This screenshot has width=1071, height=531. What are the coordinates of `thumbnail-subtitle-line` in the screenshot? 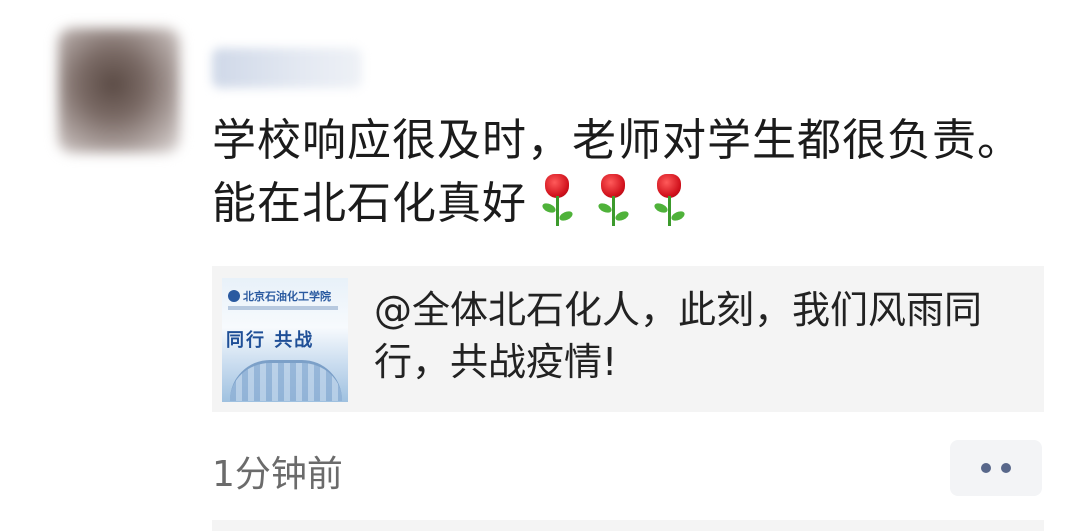 It's located at (283, 308).